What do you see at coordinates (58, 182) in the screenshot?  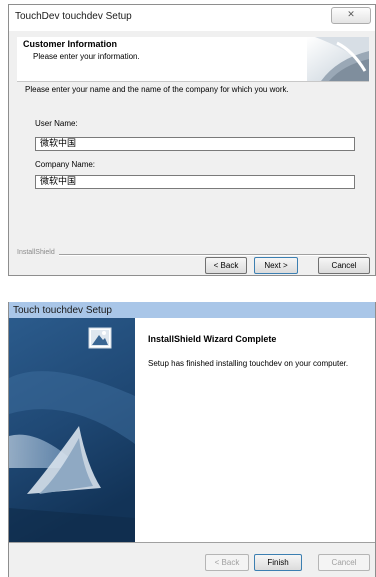 I see `company-name-value: 微软中国` at bounding box center [58, 182].